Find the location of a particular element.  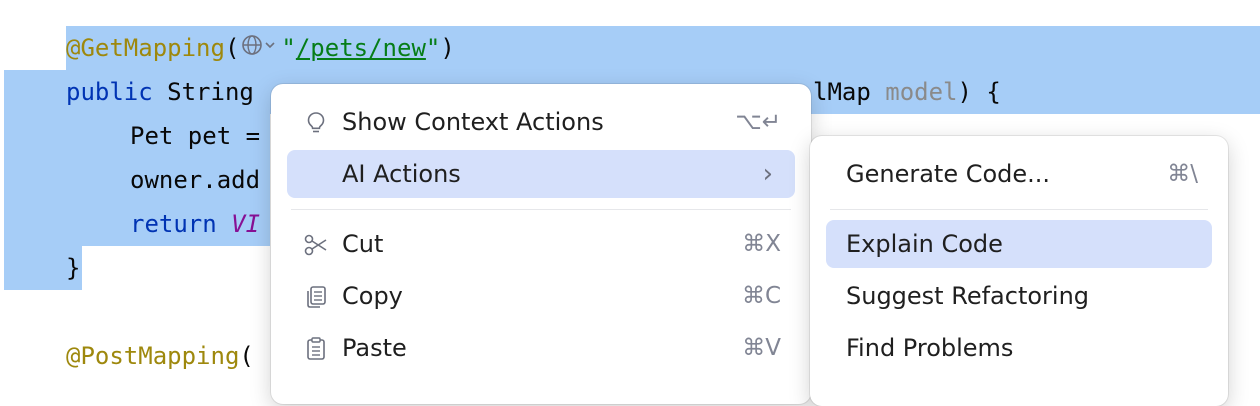

menu-item-explain-code: Explain Code is located at coordinates (1019, 244).